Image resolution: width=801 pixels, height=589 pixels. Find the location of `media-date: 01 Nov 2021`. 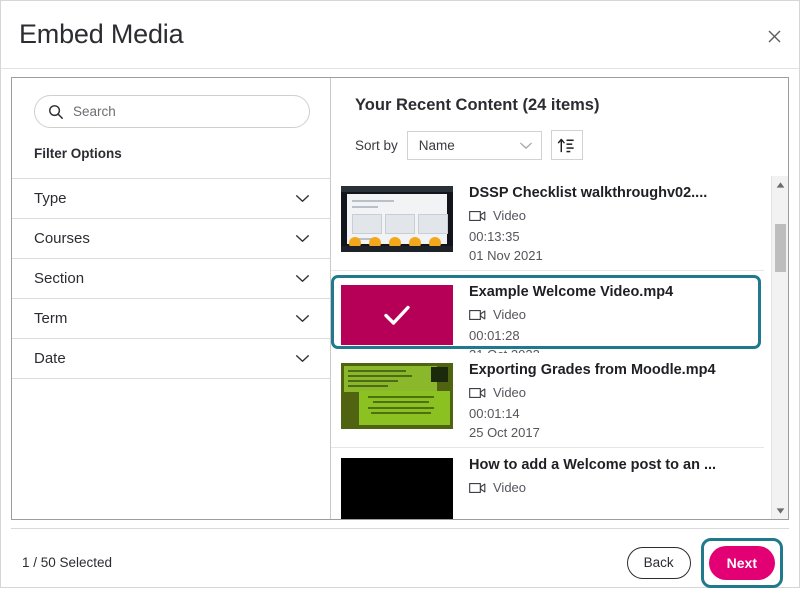

media-date: 01 Nov 2021 is located at coordinates (506, 255).